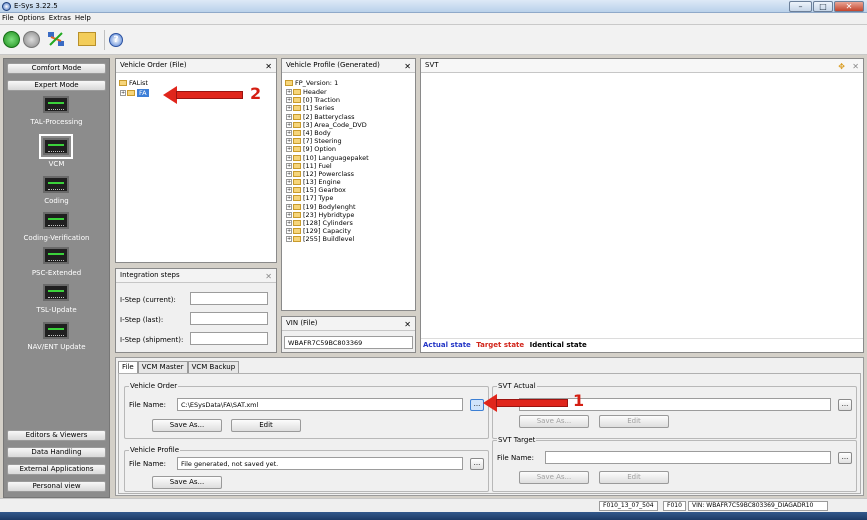 The height and width of the screenshot is (520, 867). Describe the element at coordinates (320, 404) in the screenshot. I see `vo-file-name-field` at that location.